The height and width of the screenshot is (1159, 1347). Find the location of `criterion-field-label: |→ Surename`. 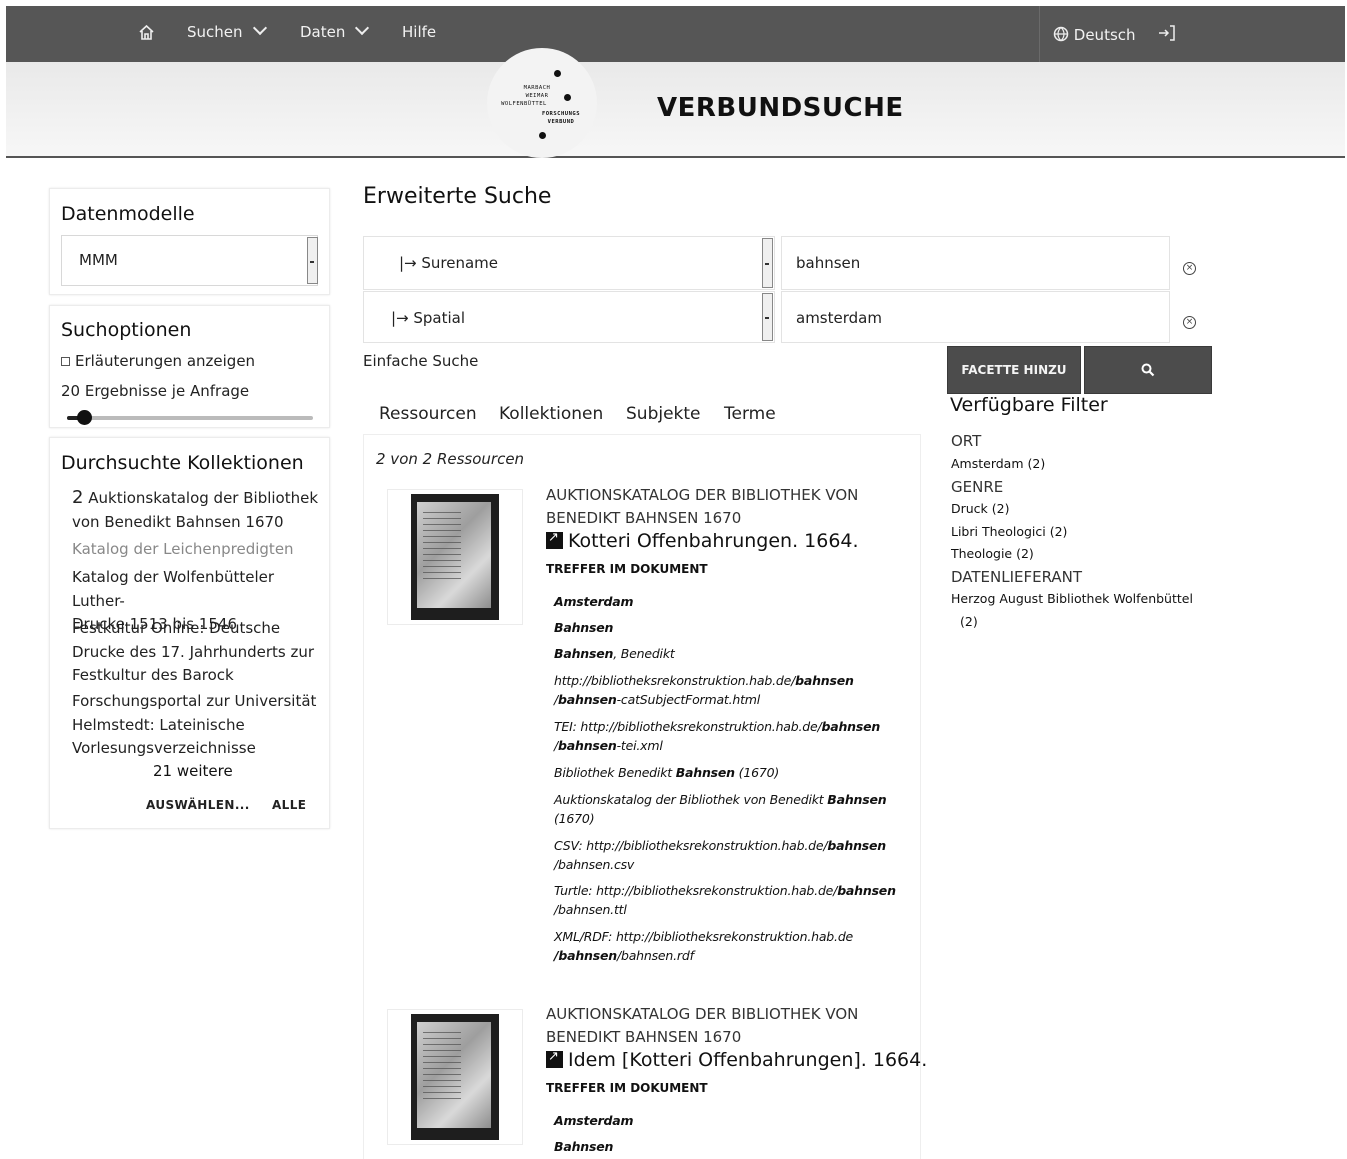

criterion-field-label: |→ Surename is located at coordinates (449, 263).